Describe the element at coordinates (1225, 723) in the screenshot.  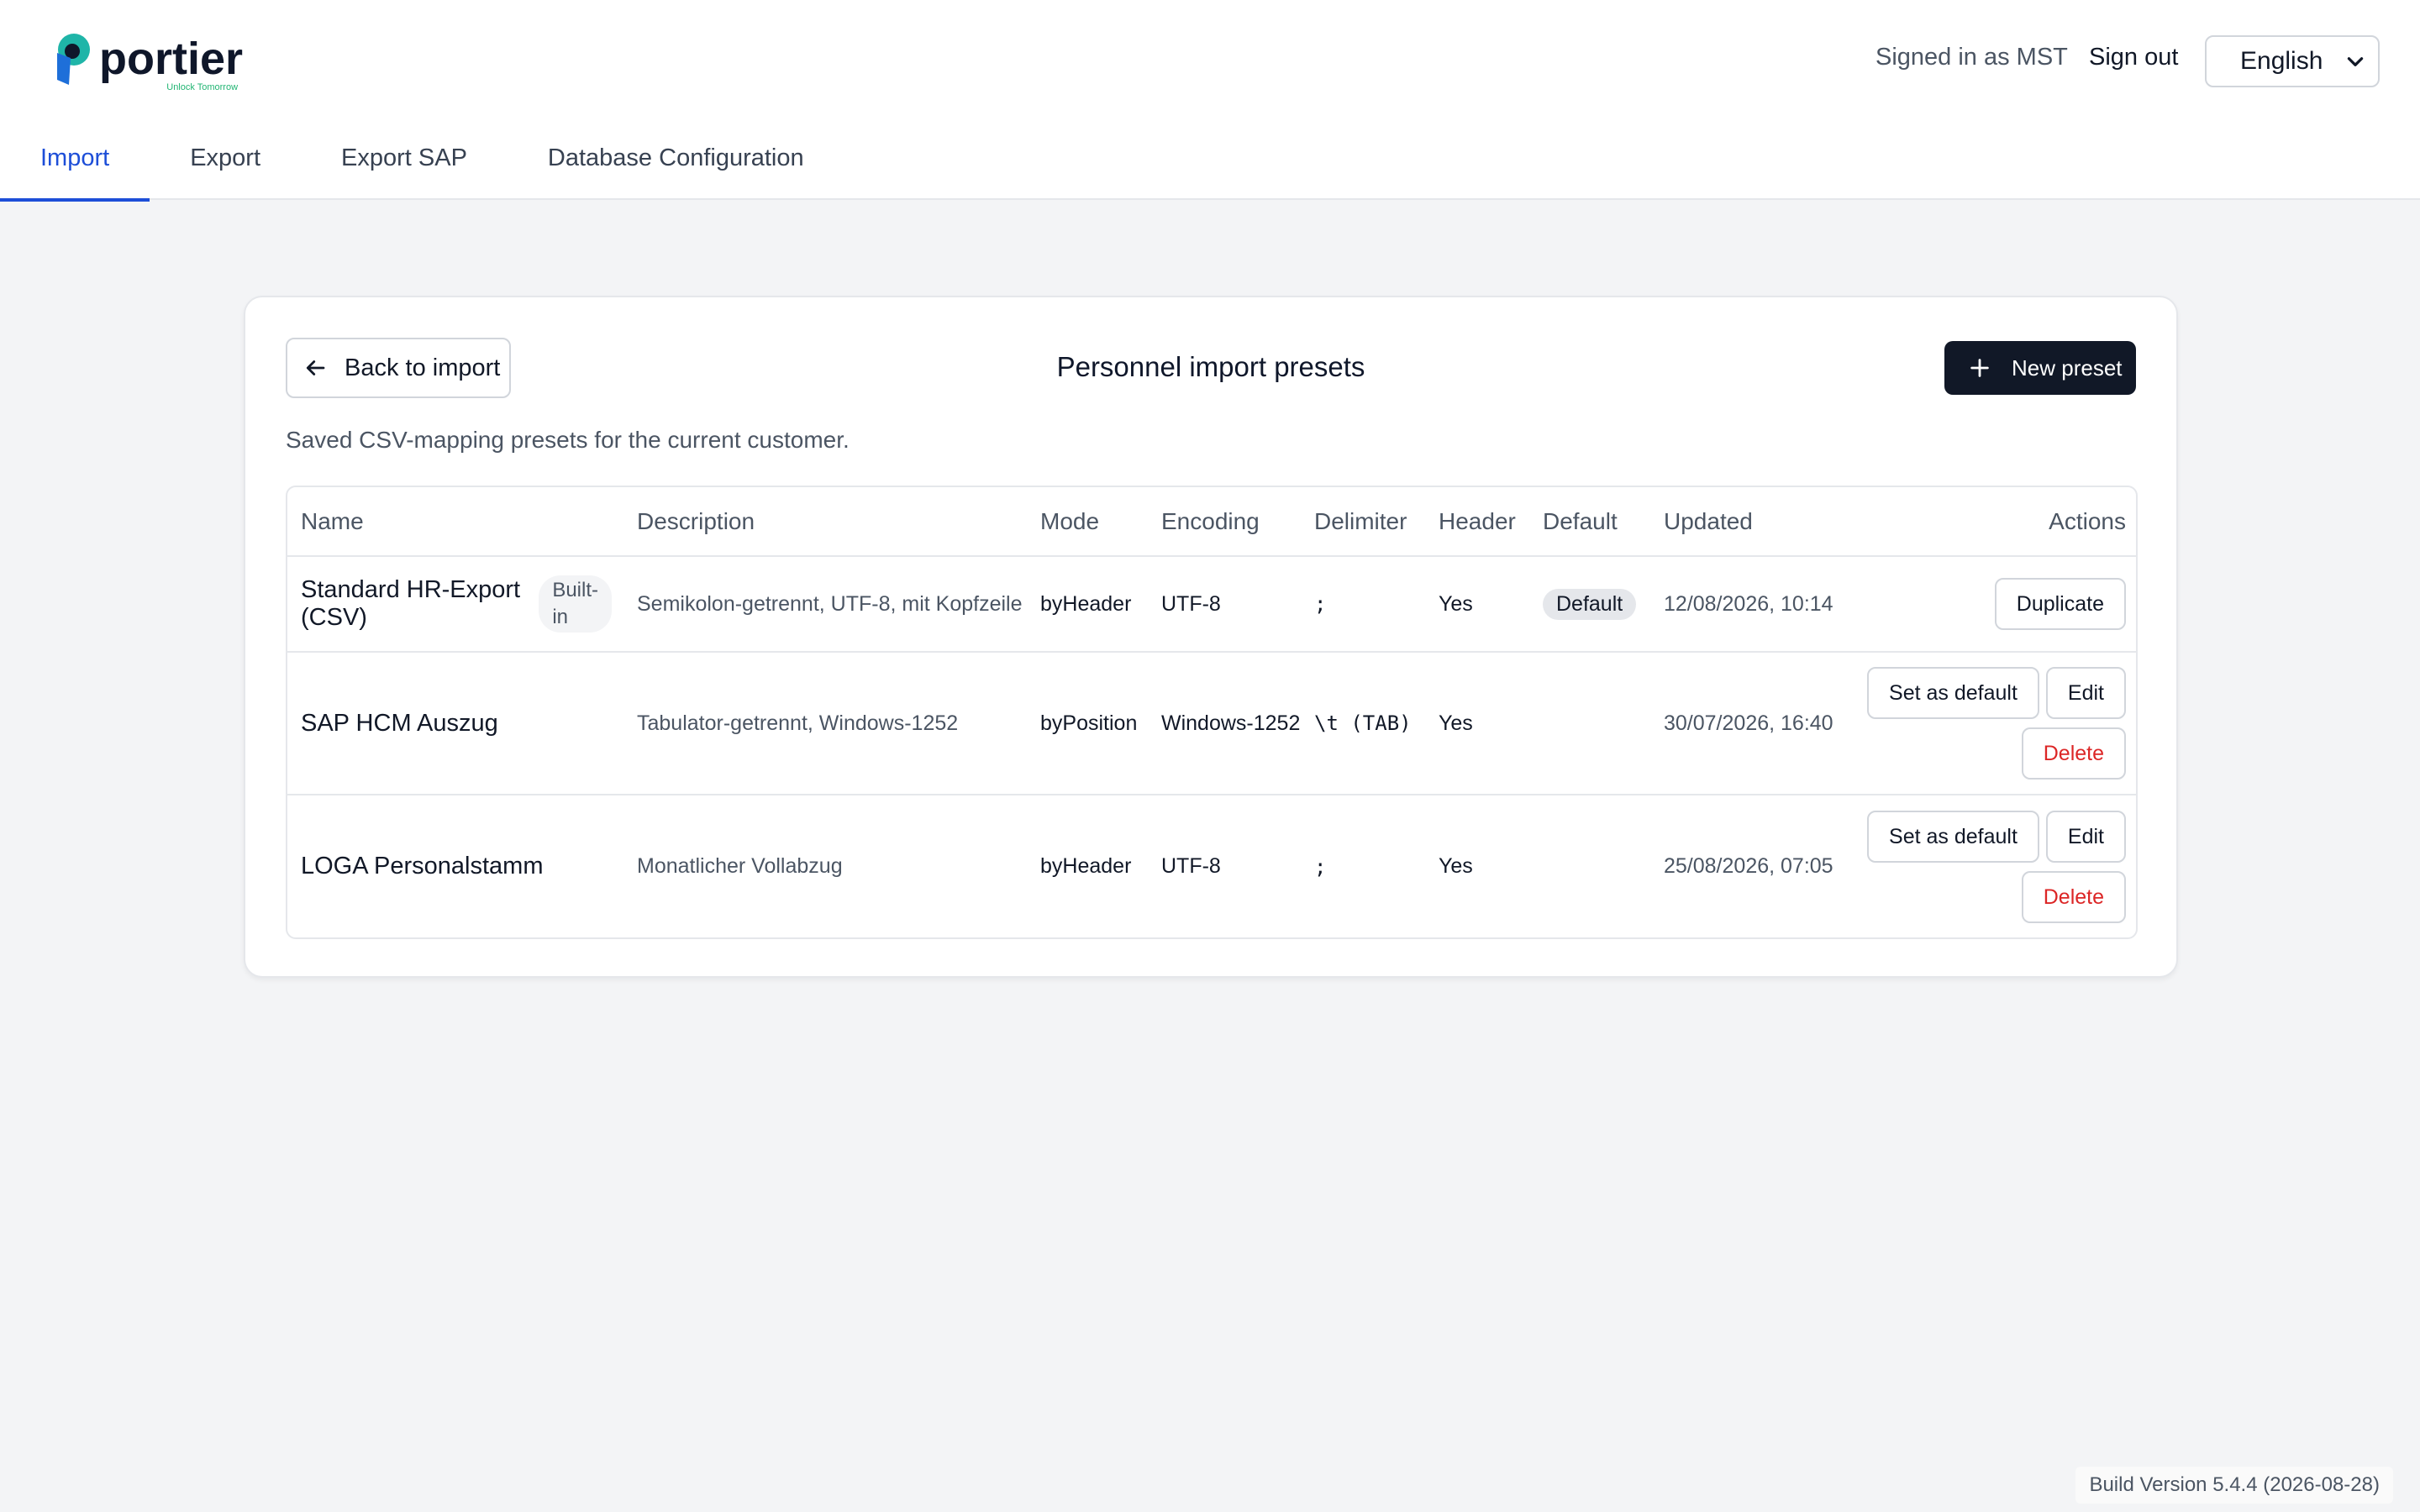
I see `preset-encoding: Windows-1252` at that location.